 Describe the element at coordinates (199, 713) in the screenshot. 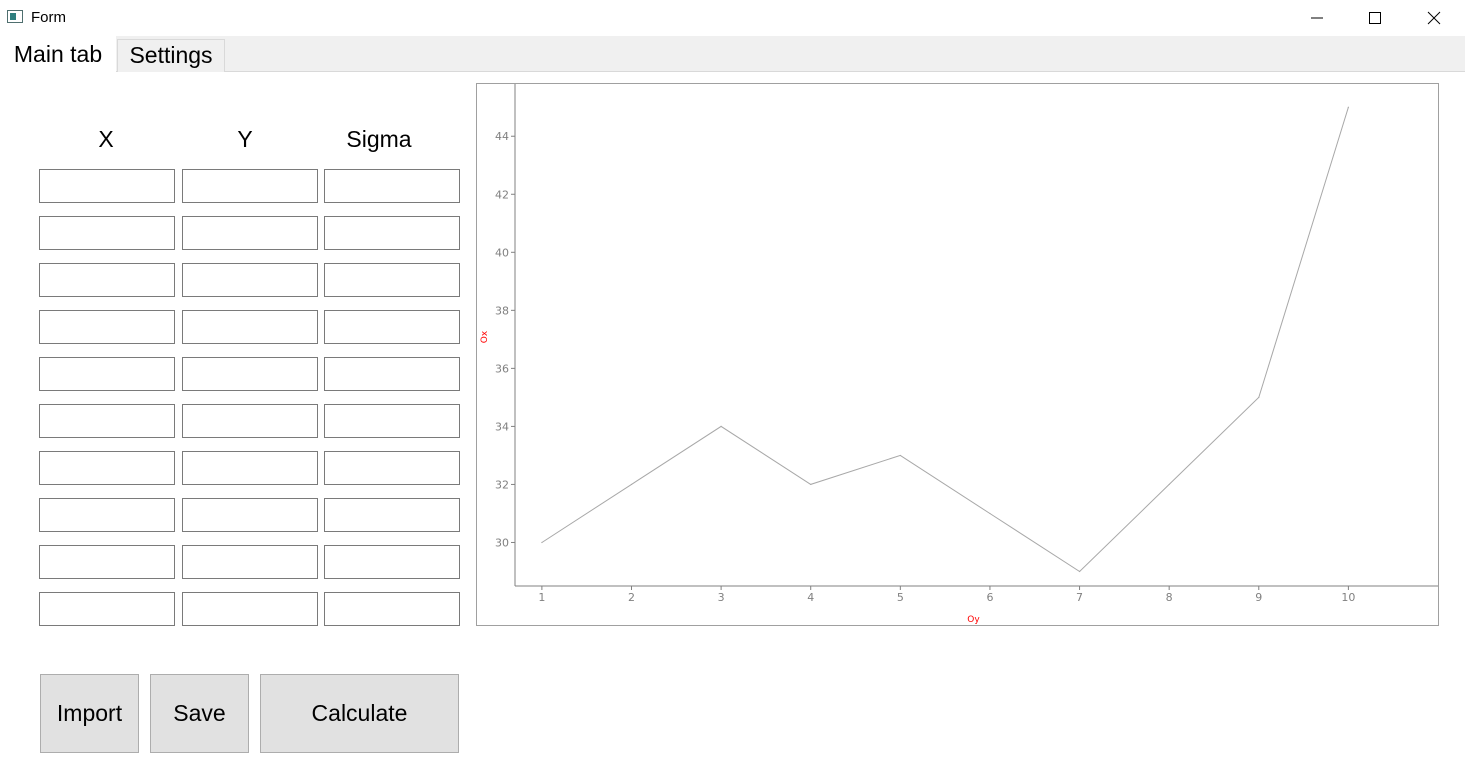

I see `save-button: Save` at that location.